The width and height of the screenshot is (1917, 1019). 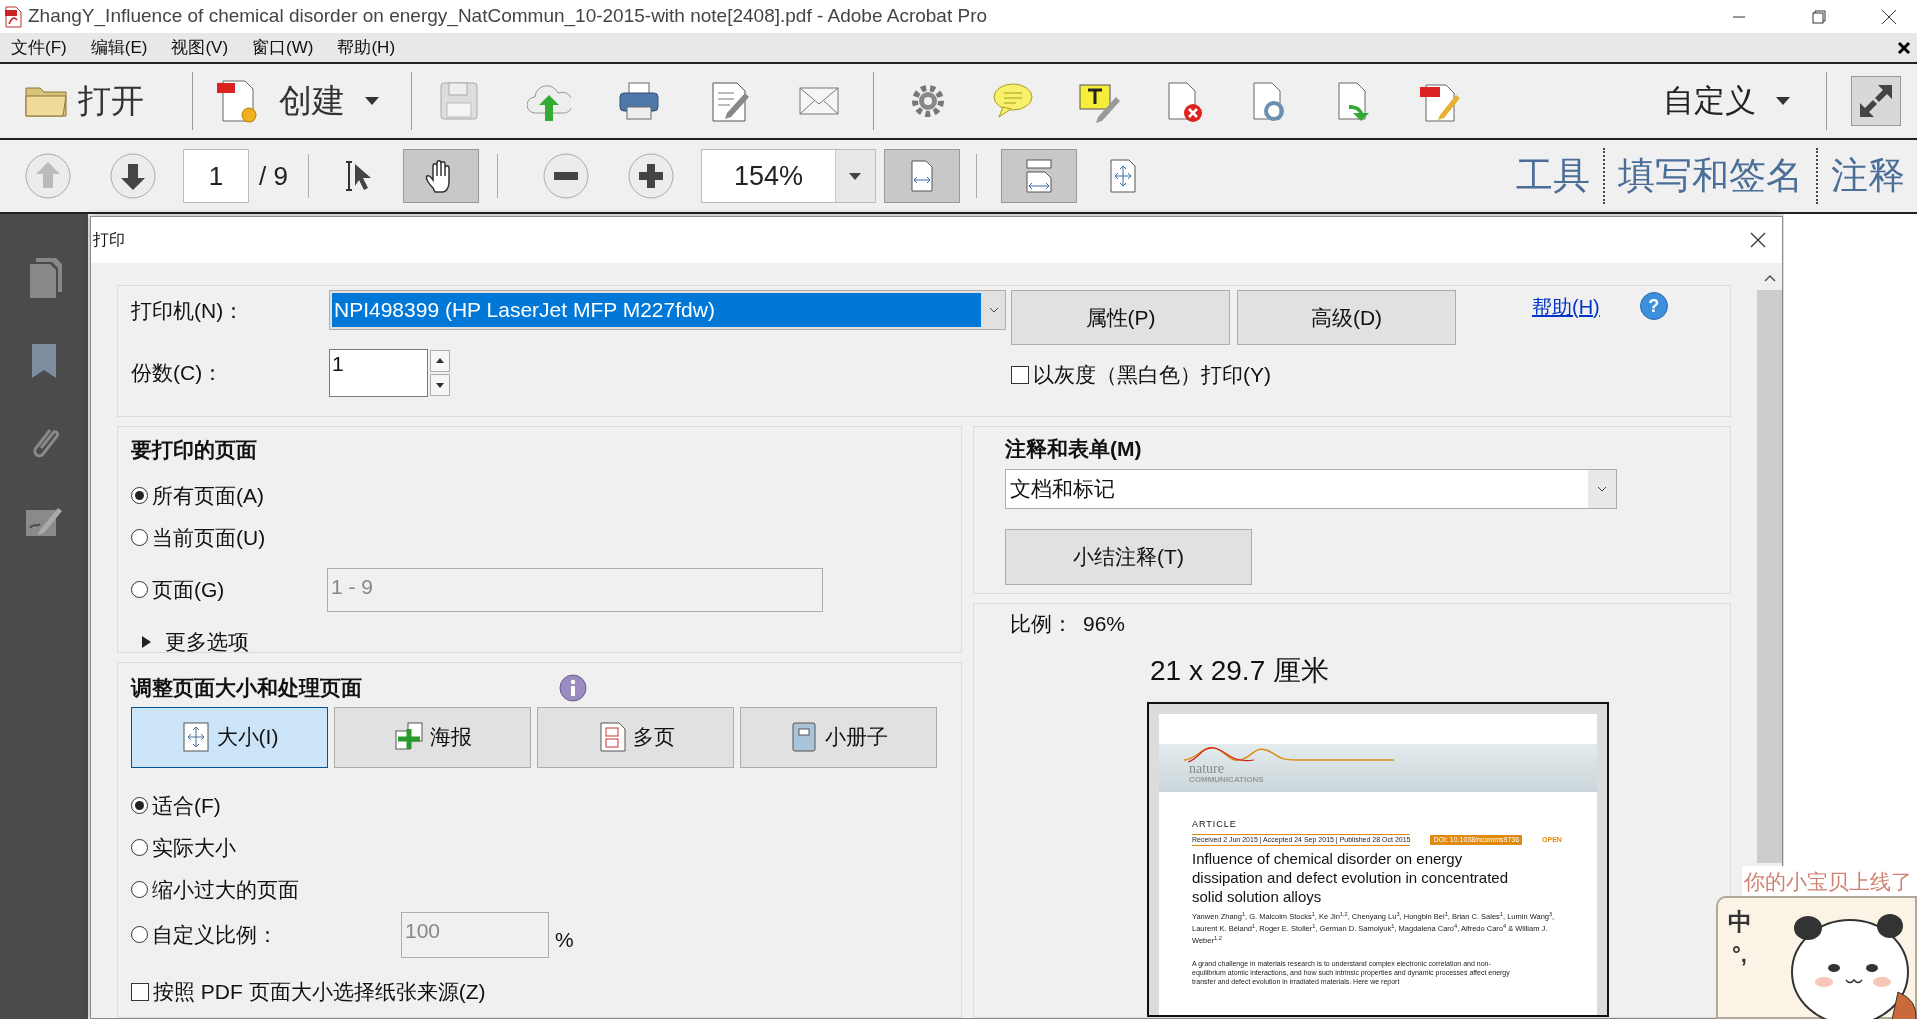 What do you see at coordinates (546, 991) in the screenshot?
I see `paper-source-checkbox: 按照 PDF 页面大小选择纸张来源(Z)` at bounding box center [546, 991].